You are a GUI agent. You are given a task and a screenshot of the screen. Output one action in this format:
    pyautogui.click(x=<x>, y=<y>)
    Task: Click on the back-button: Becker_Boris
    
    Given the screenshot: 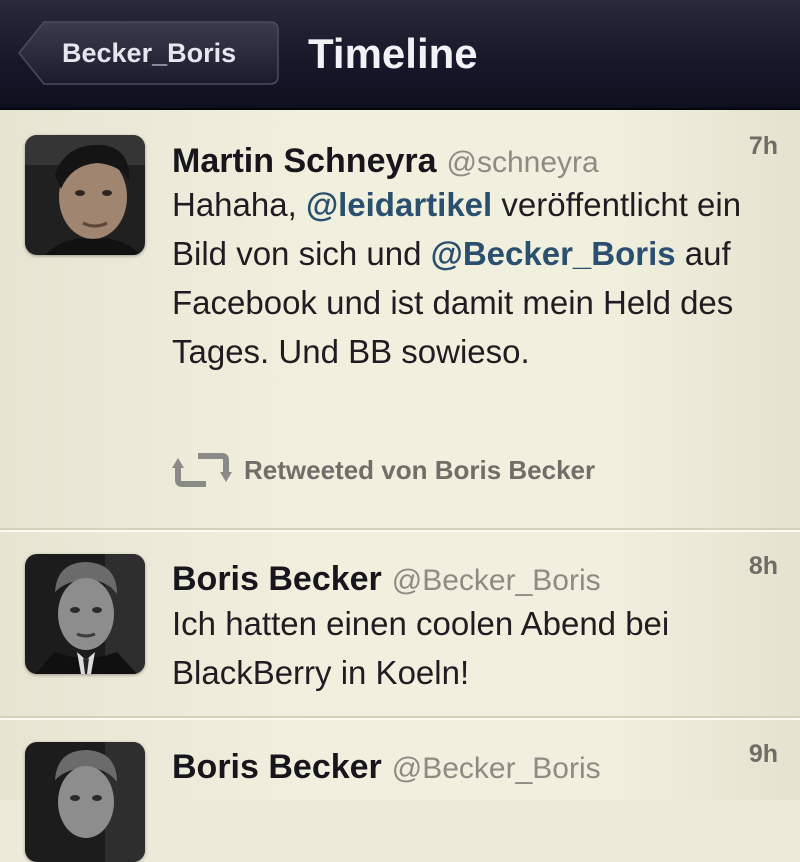 What is the action you would take?
    pyautogui.click(x=149, y=53)
    